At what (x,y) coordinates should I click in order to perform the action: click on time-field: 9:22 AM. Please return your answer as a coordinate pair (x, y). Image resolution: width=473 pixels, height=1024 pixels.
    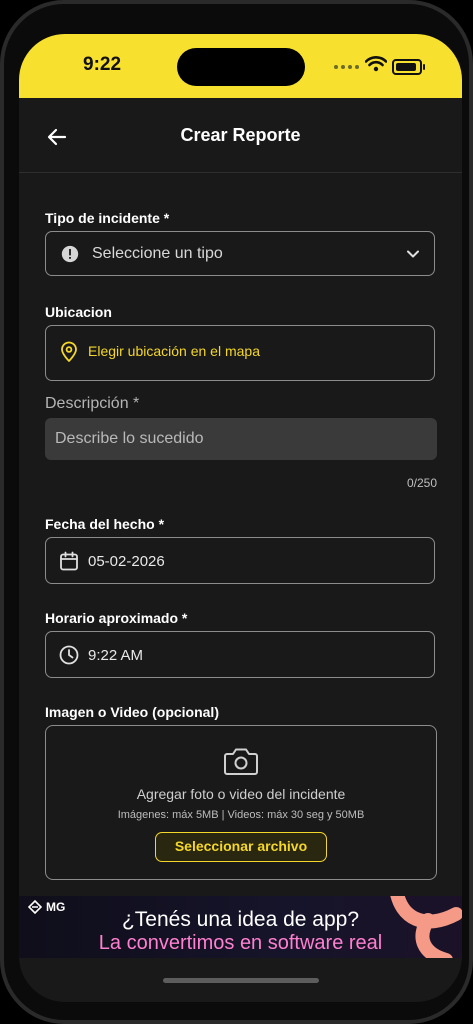
    Looking at the image, I should click on (240, 654).